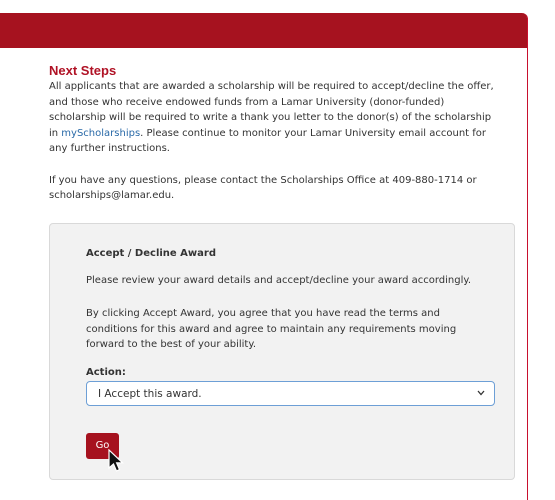  I want to click on myscholarships-link: myScholarships, so click(100, 133).